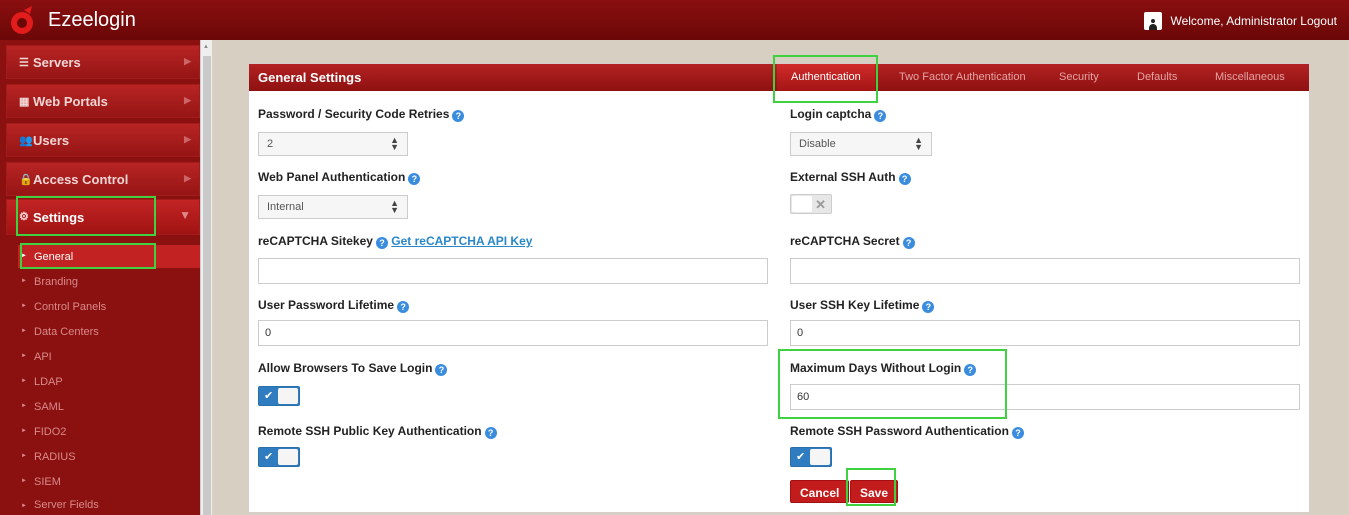  Describe the element at coordinates (109, 431) in the screenshot. I see `sidebar-sub-fido2: FIDO2` at that location.